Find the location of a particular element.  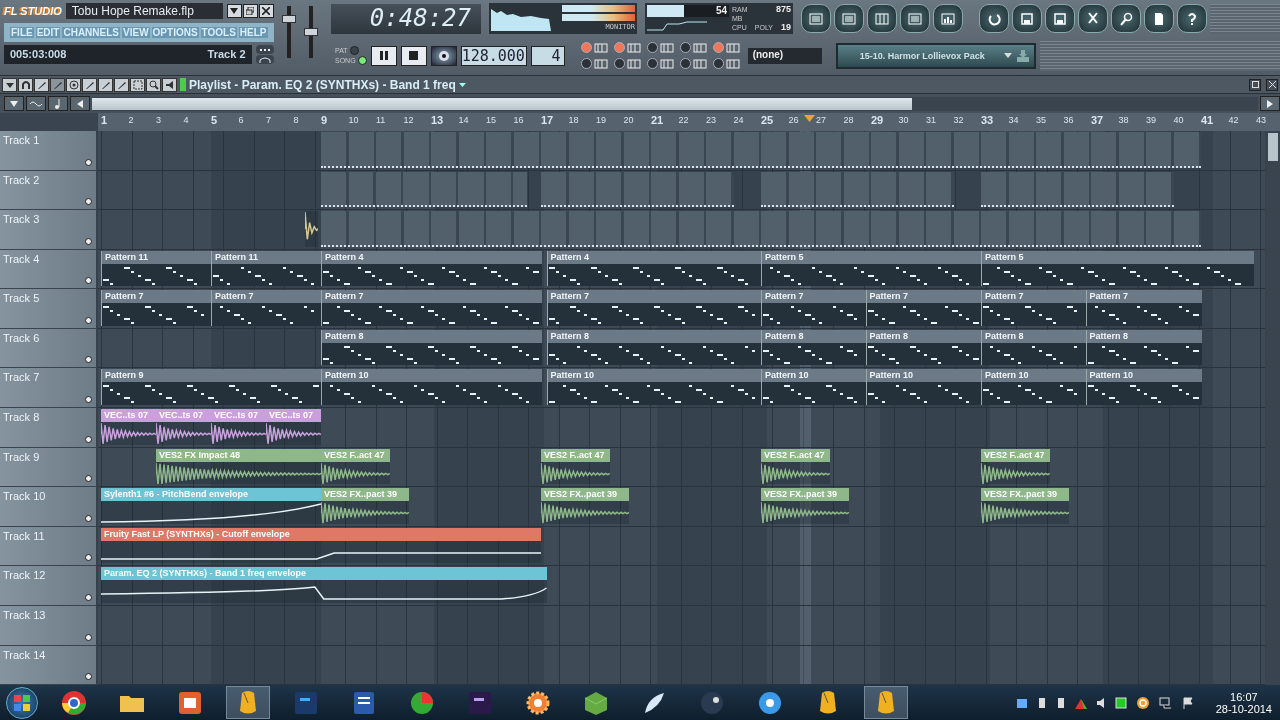

snap-dropdown: (none) is located at coordinates (784, 55).